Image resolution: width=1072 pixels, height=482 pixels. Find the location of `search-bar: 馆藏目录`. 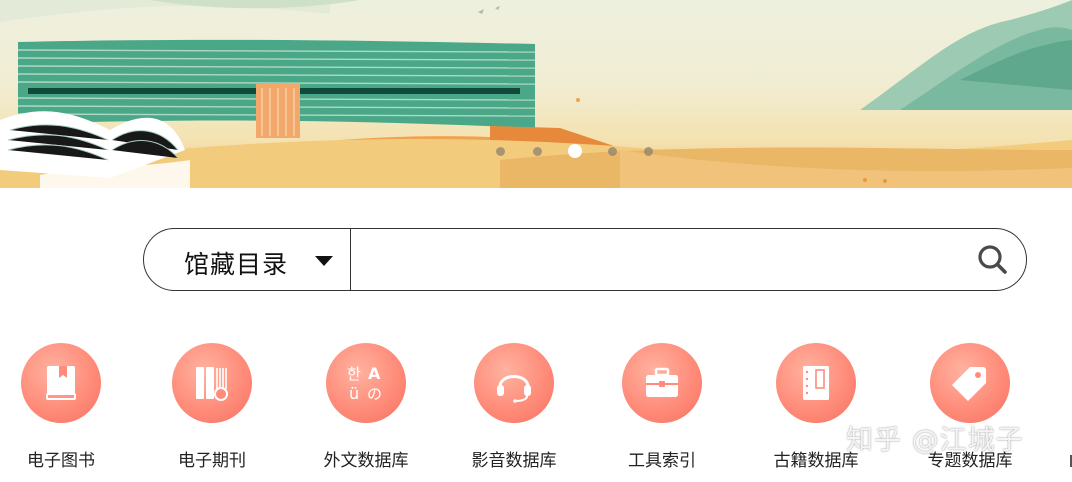

search-bar: 馆藏目录 is located at coordinates (585, 259).